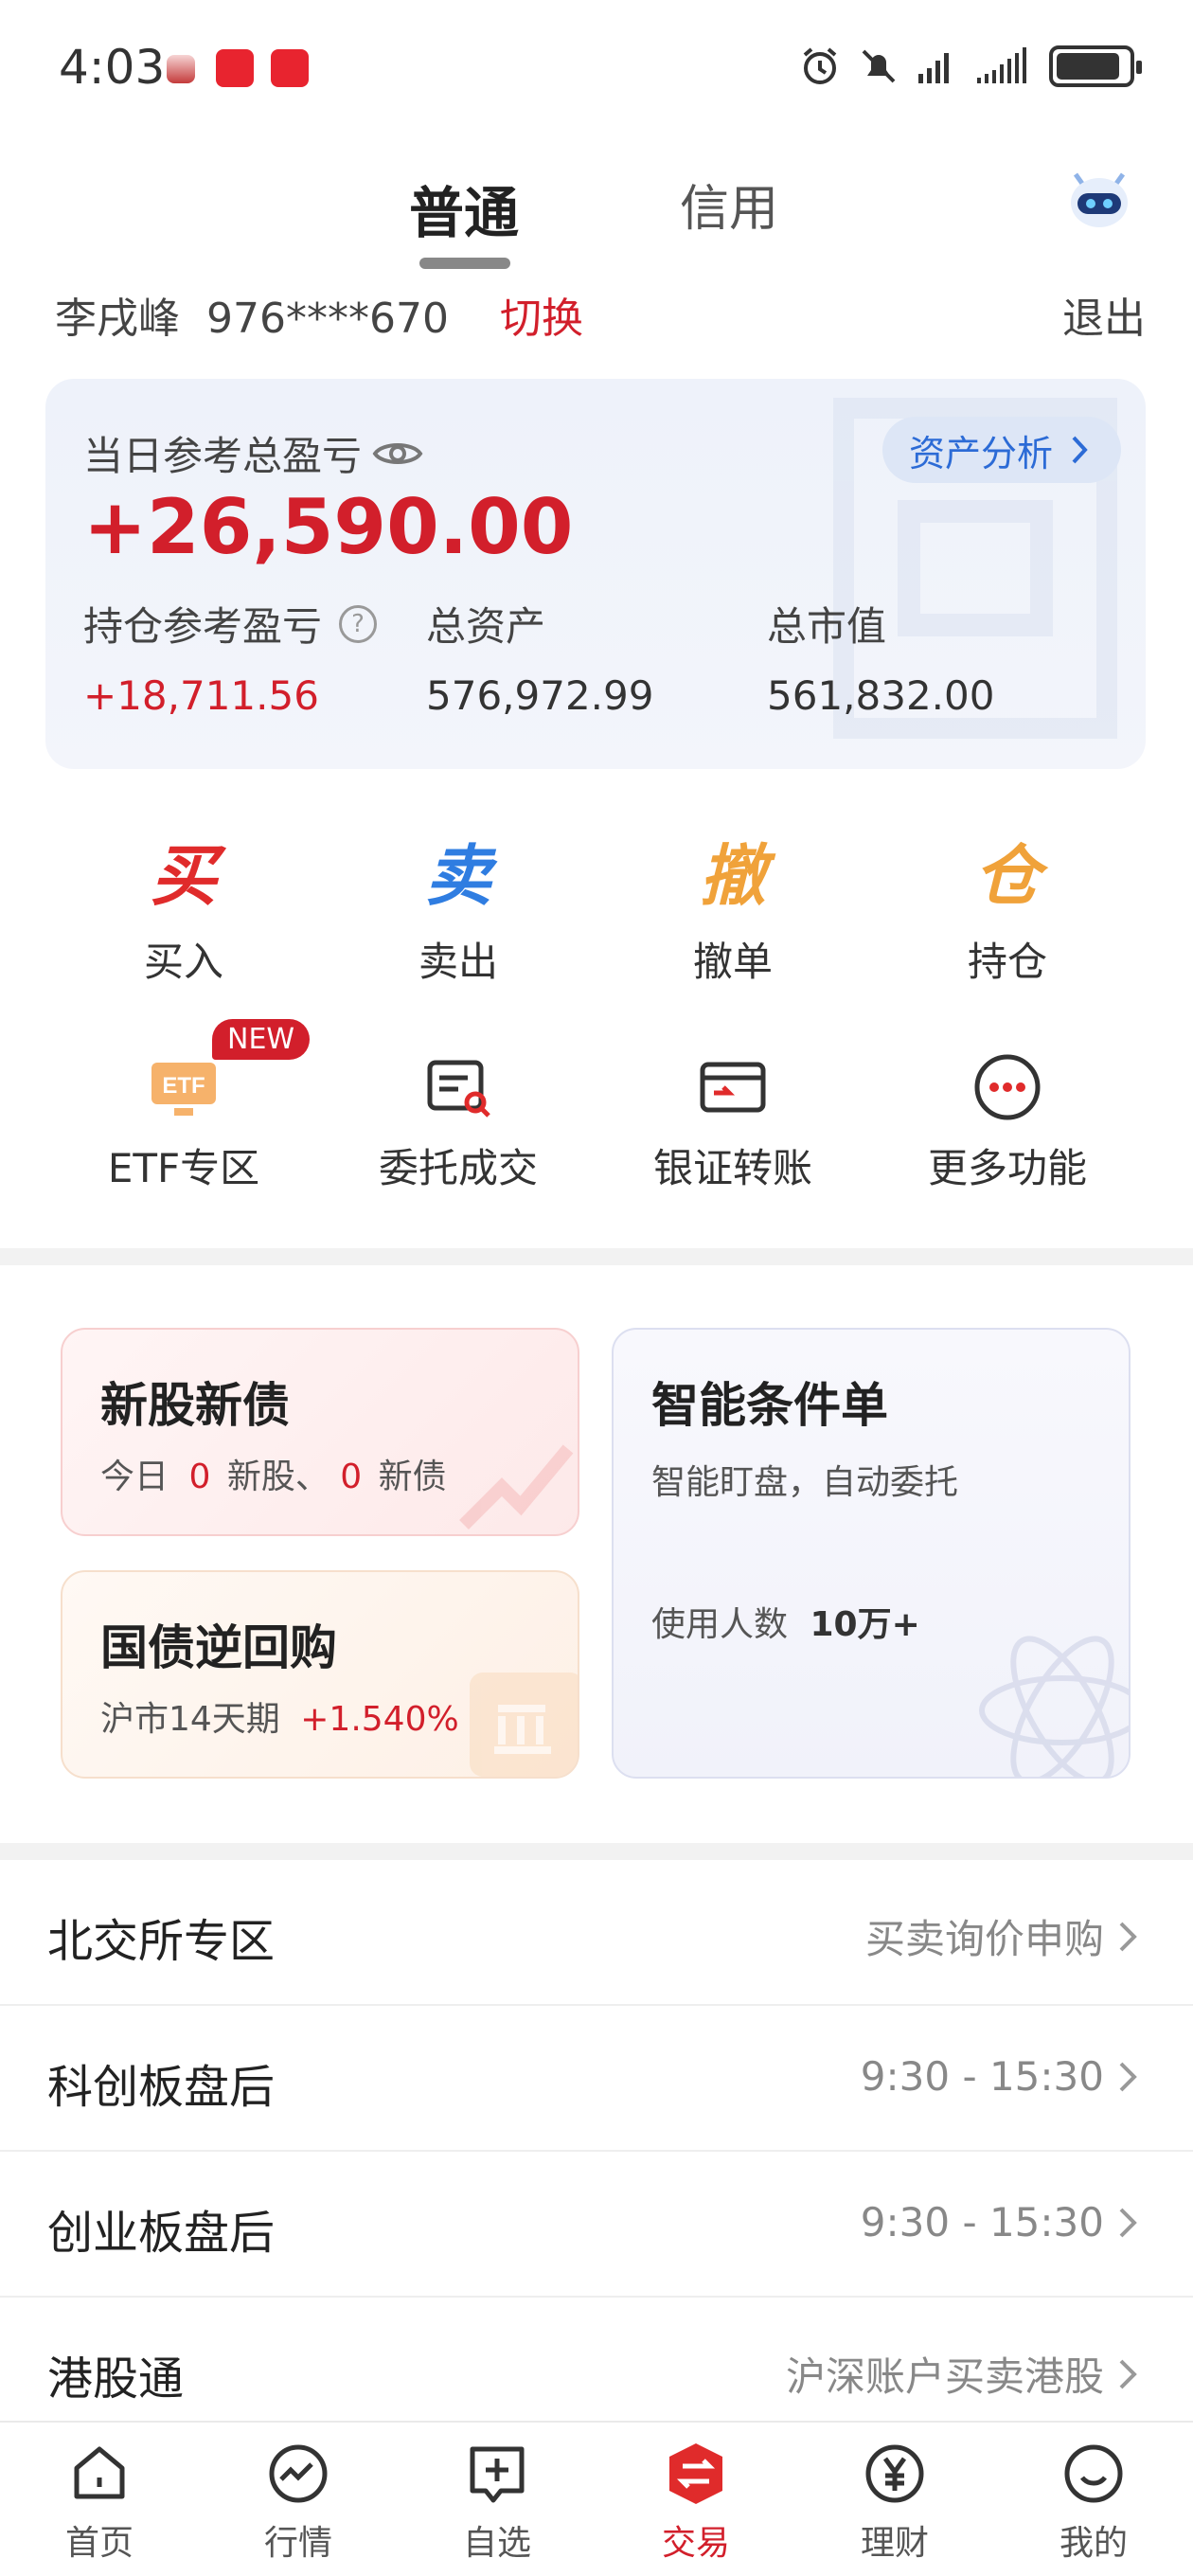 This screenshot has width=1193, height=2576. Describe the element at coordinates (184, 876) in the screenshot. I see `buy-icon: 买` at that location.